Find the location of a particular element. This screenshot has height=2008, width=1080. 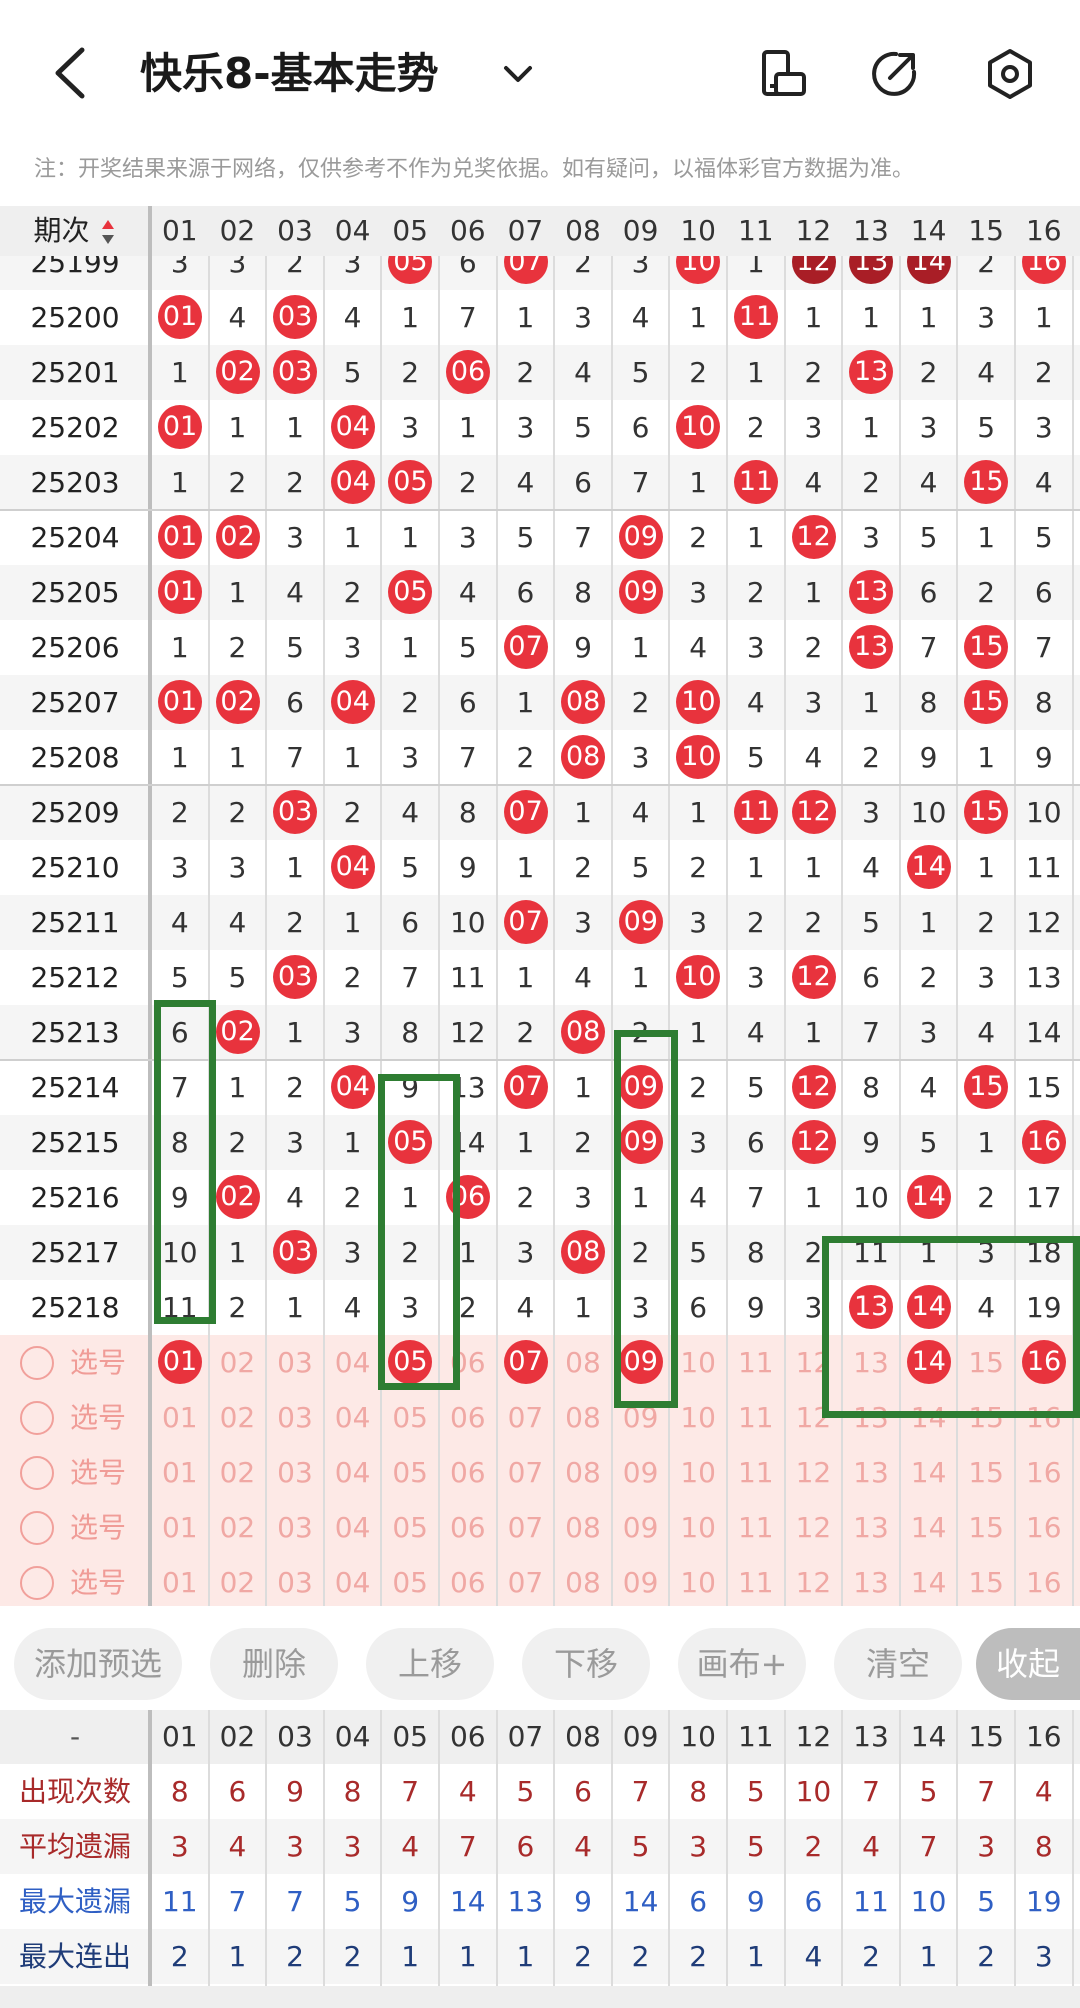

delete-button: 删除 is located at coordinates (274, 1664).